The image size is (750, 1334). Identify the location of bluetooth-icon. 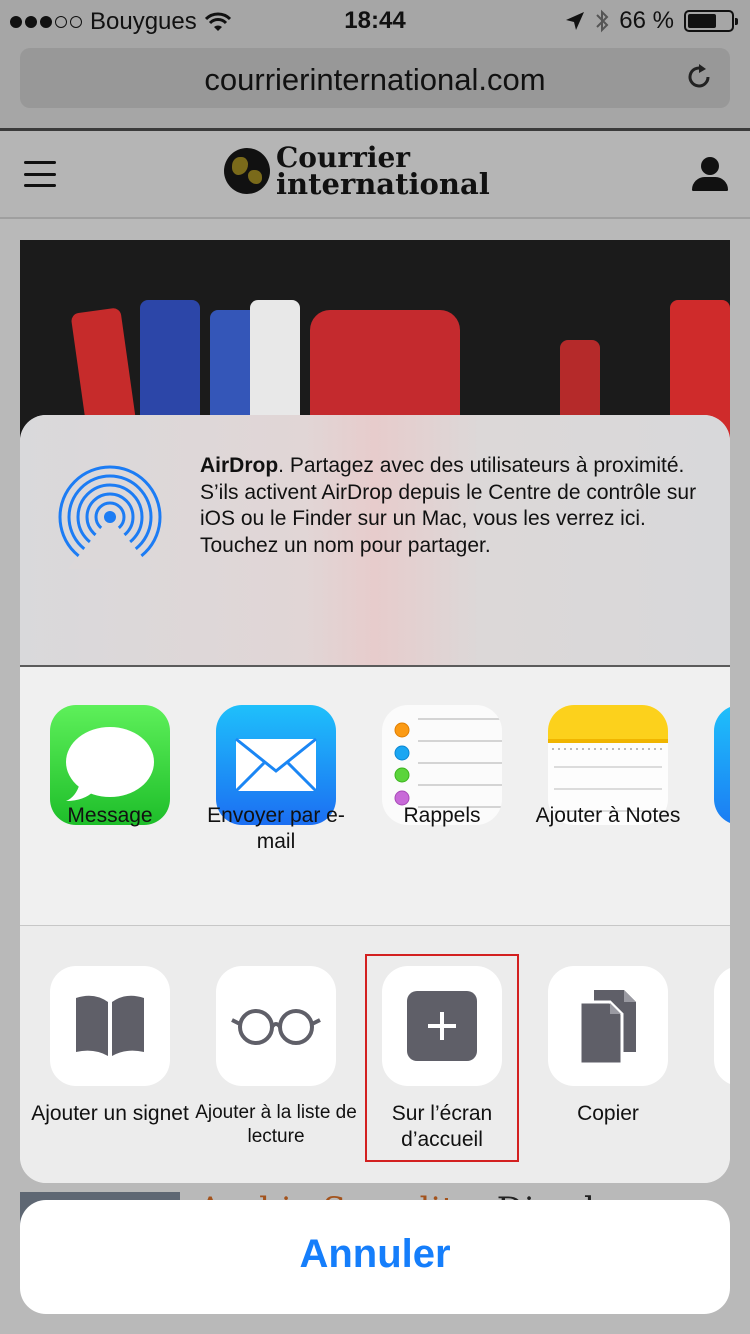
(602, 21).